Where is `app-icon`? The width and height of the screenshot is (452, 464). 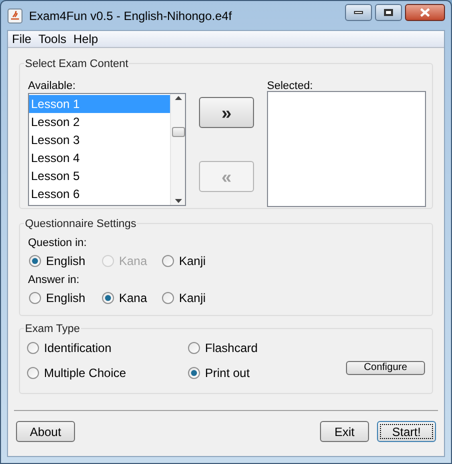 app-icon is located at coordinates (15, 16).